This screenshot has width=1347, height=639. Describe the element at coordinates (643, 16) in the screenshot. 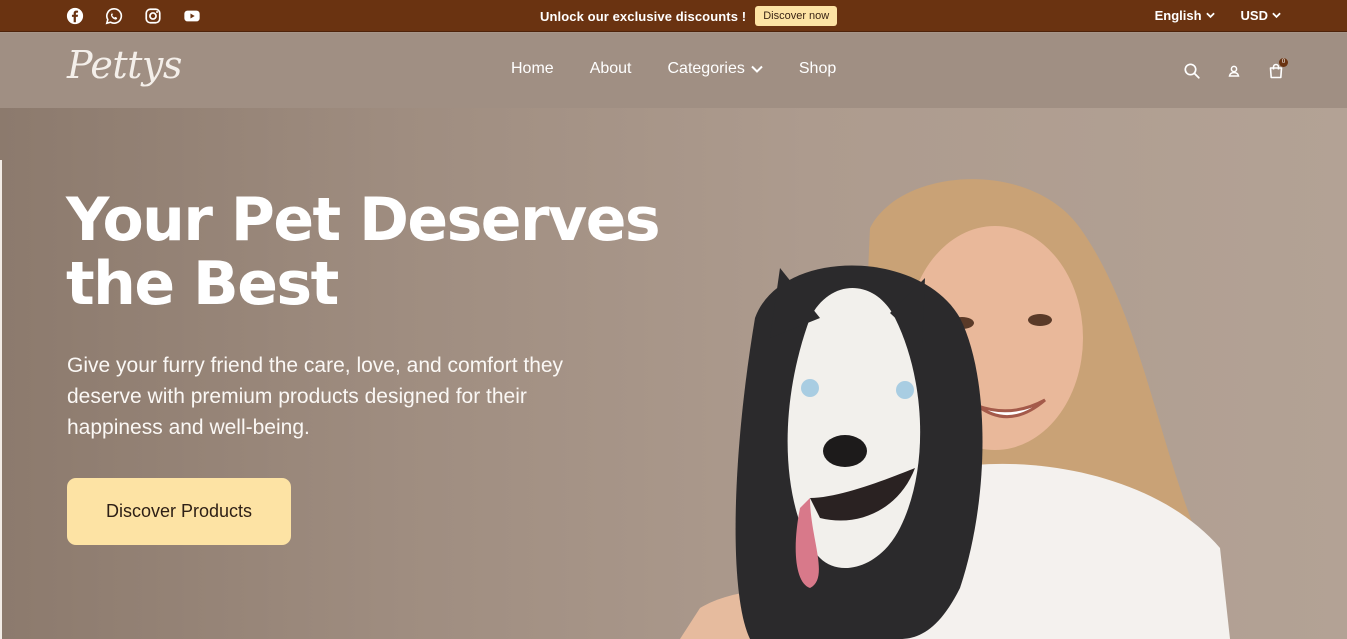

I see `promo-text: Unlock our exclusive discounts !` at that location.